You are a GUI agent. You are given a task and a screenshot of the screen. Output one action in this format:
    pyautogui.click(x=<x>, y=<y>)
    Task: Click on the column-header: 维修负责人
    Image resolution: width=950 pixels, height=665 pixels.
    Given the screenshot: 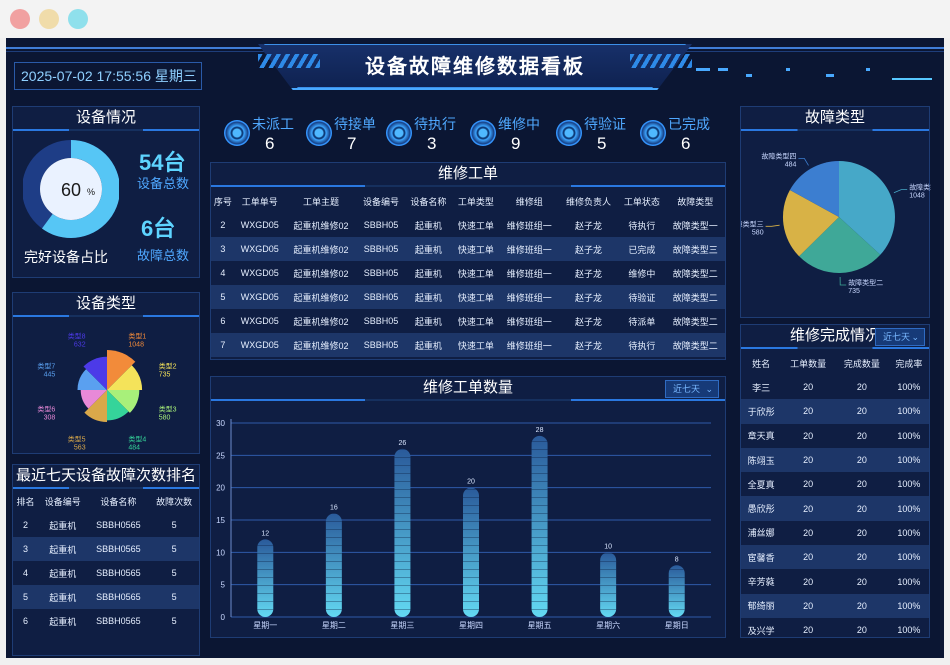 What is the action you would take?
    pyautogui.click(x=589, y=201)
    